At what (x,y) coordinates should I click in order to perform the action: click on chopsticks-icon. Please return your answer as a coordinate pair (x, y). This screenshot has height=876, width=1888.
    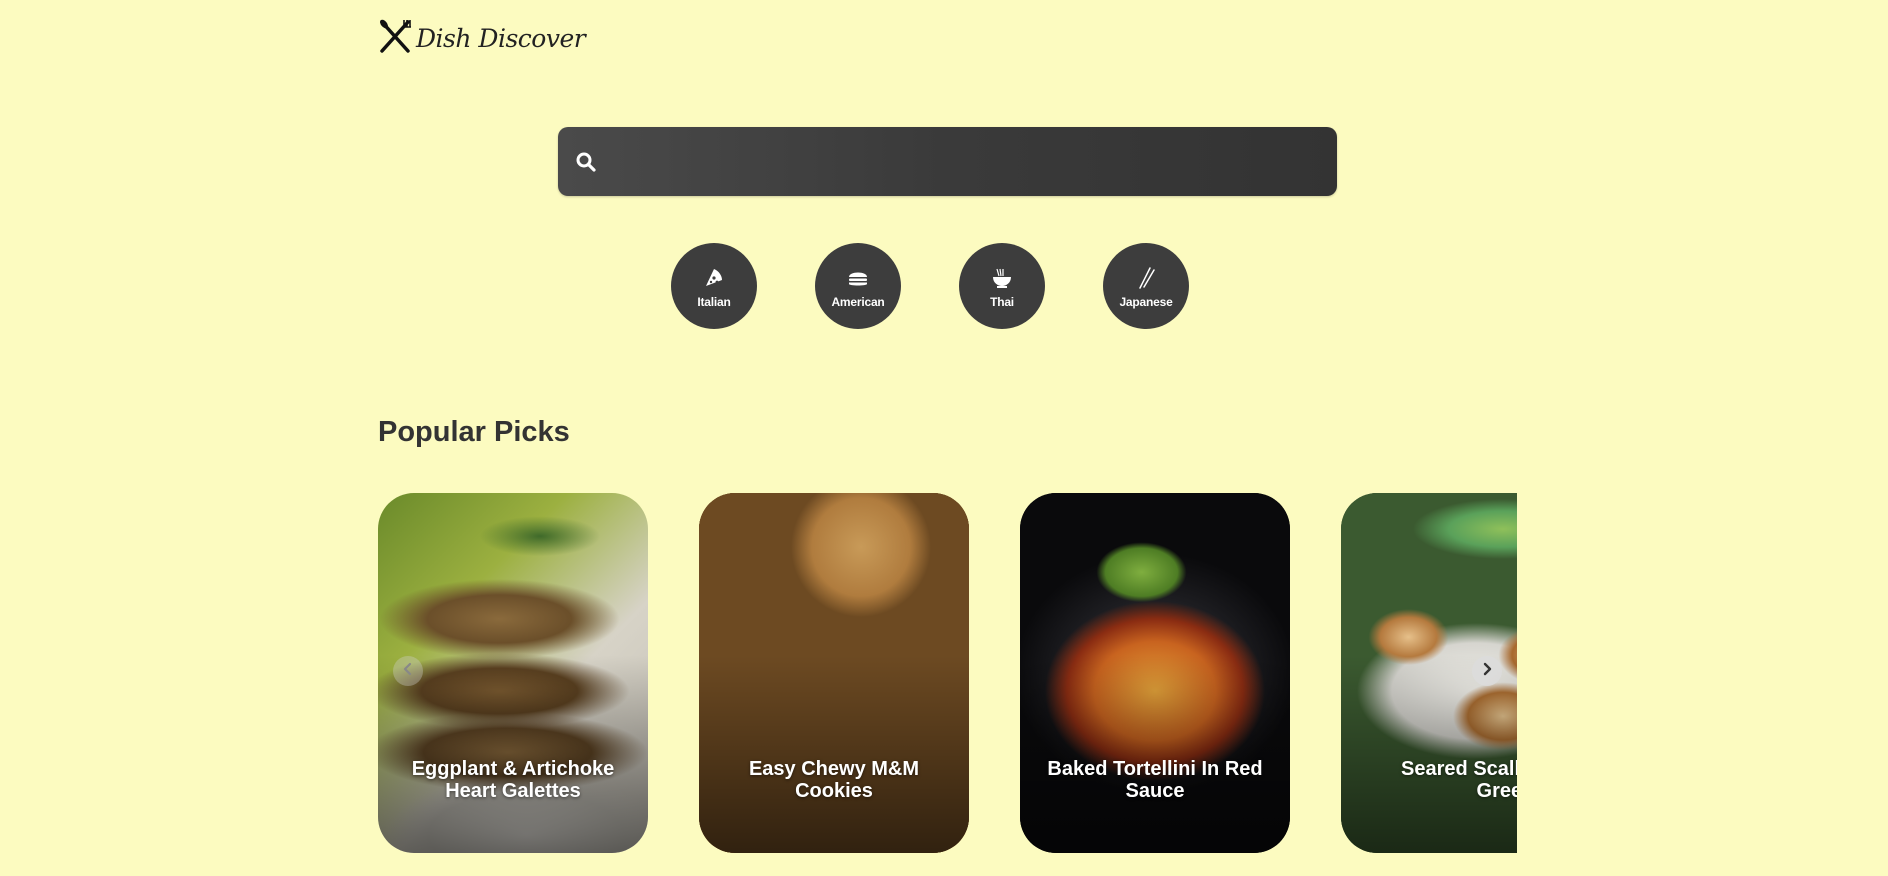
    Looking at the image, I should click on (1146, 278).